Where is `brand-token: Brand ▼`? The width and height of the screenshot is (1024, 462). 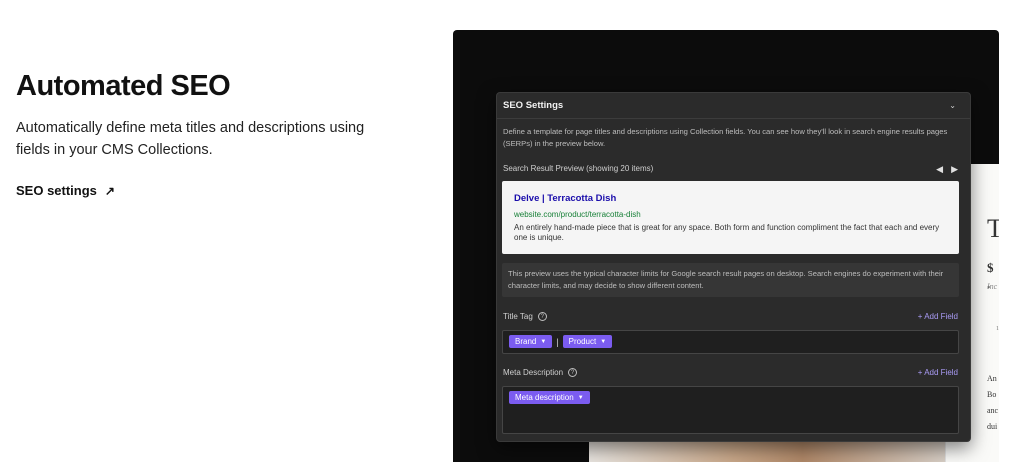 brand-token: Brand ▼ is located at coordinates (531, 341).